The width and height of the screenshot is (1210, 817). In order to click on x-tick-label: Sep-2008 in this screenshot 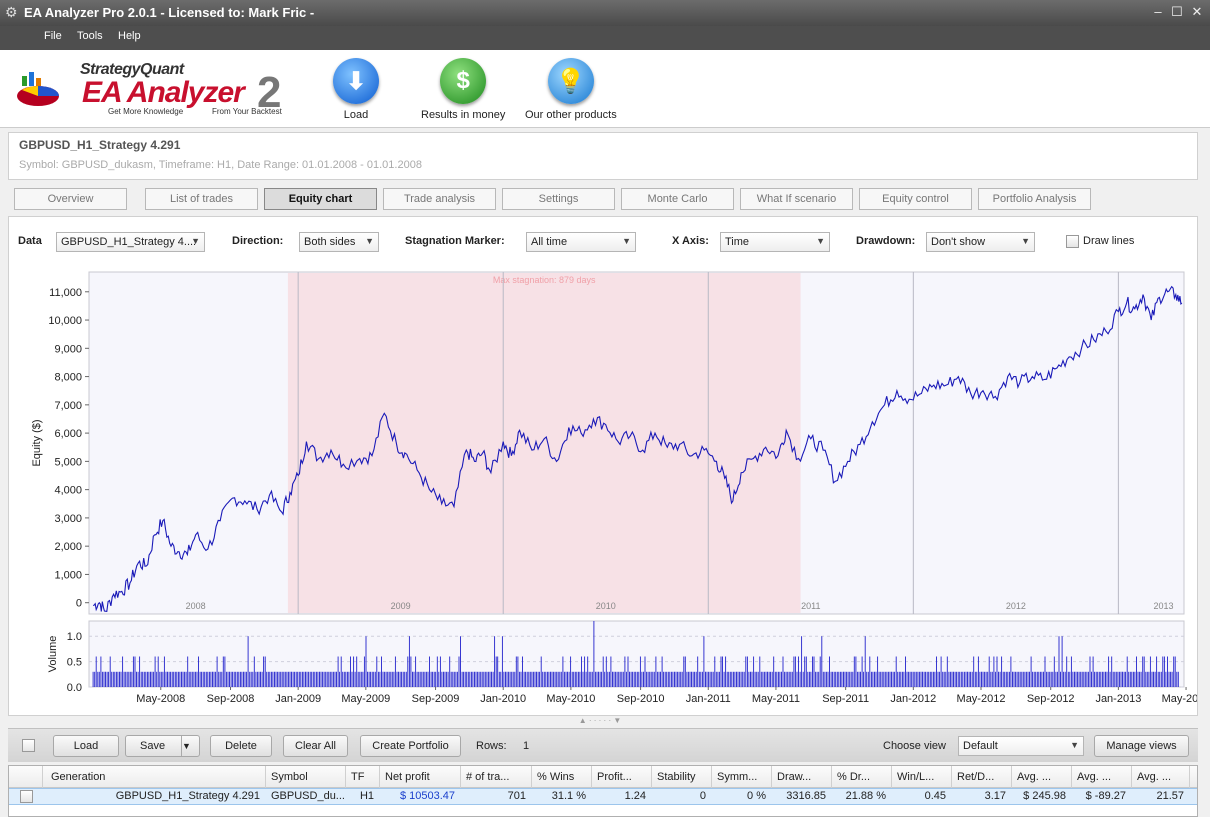, I will do `click(231, 699)`.